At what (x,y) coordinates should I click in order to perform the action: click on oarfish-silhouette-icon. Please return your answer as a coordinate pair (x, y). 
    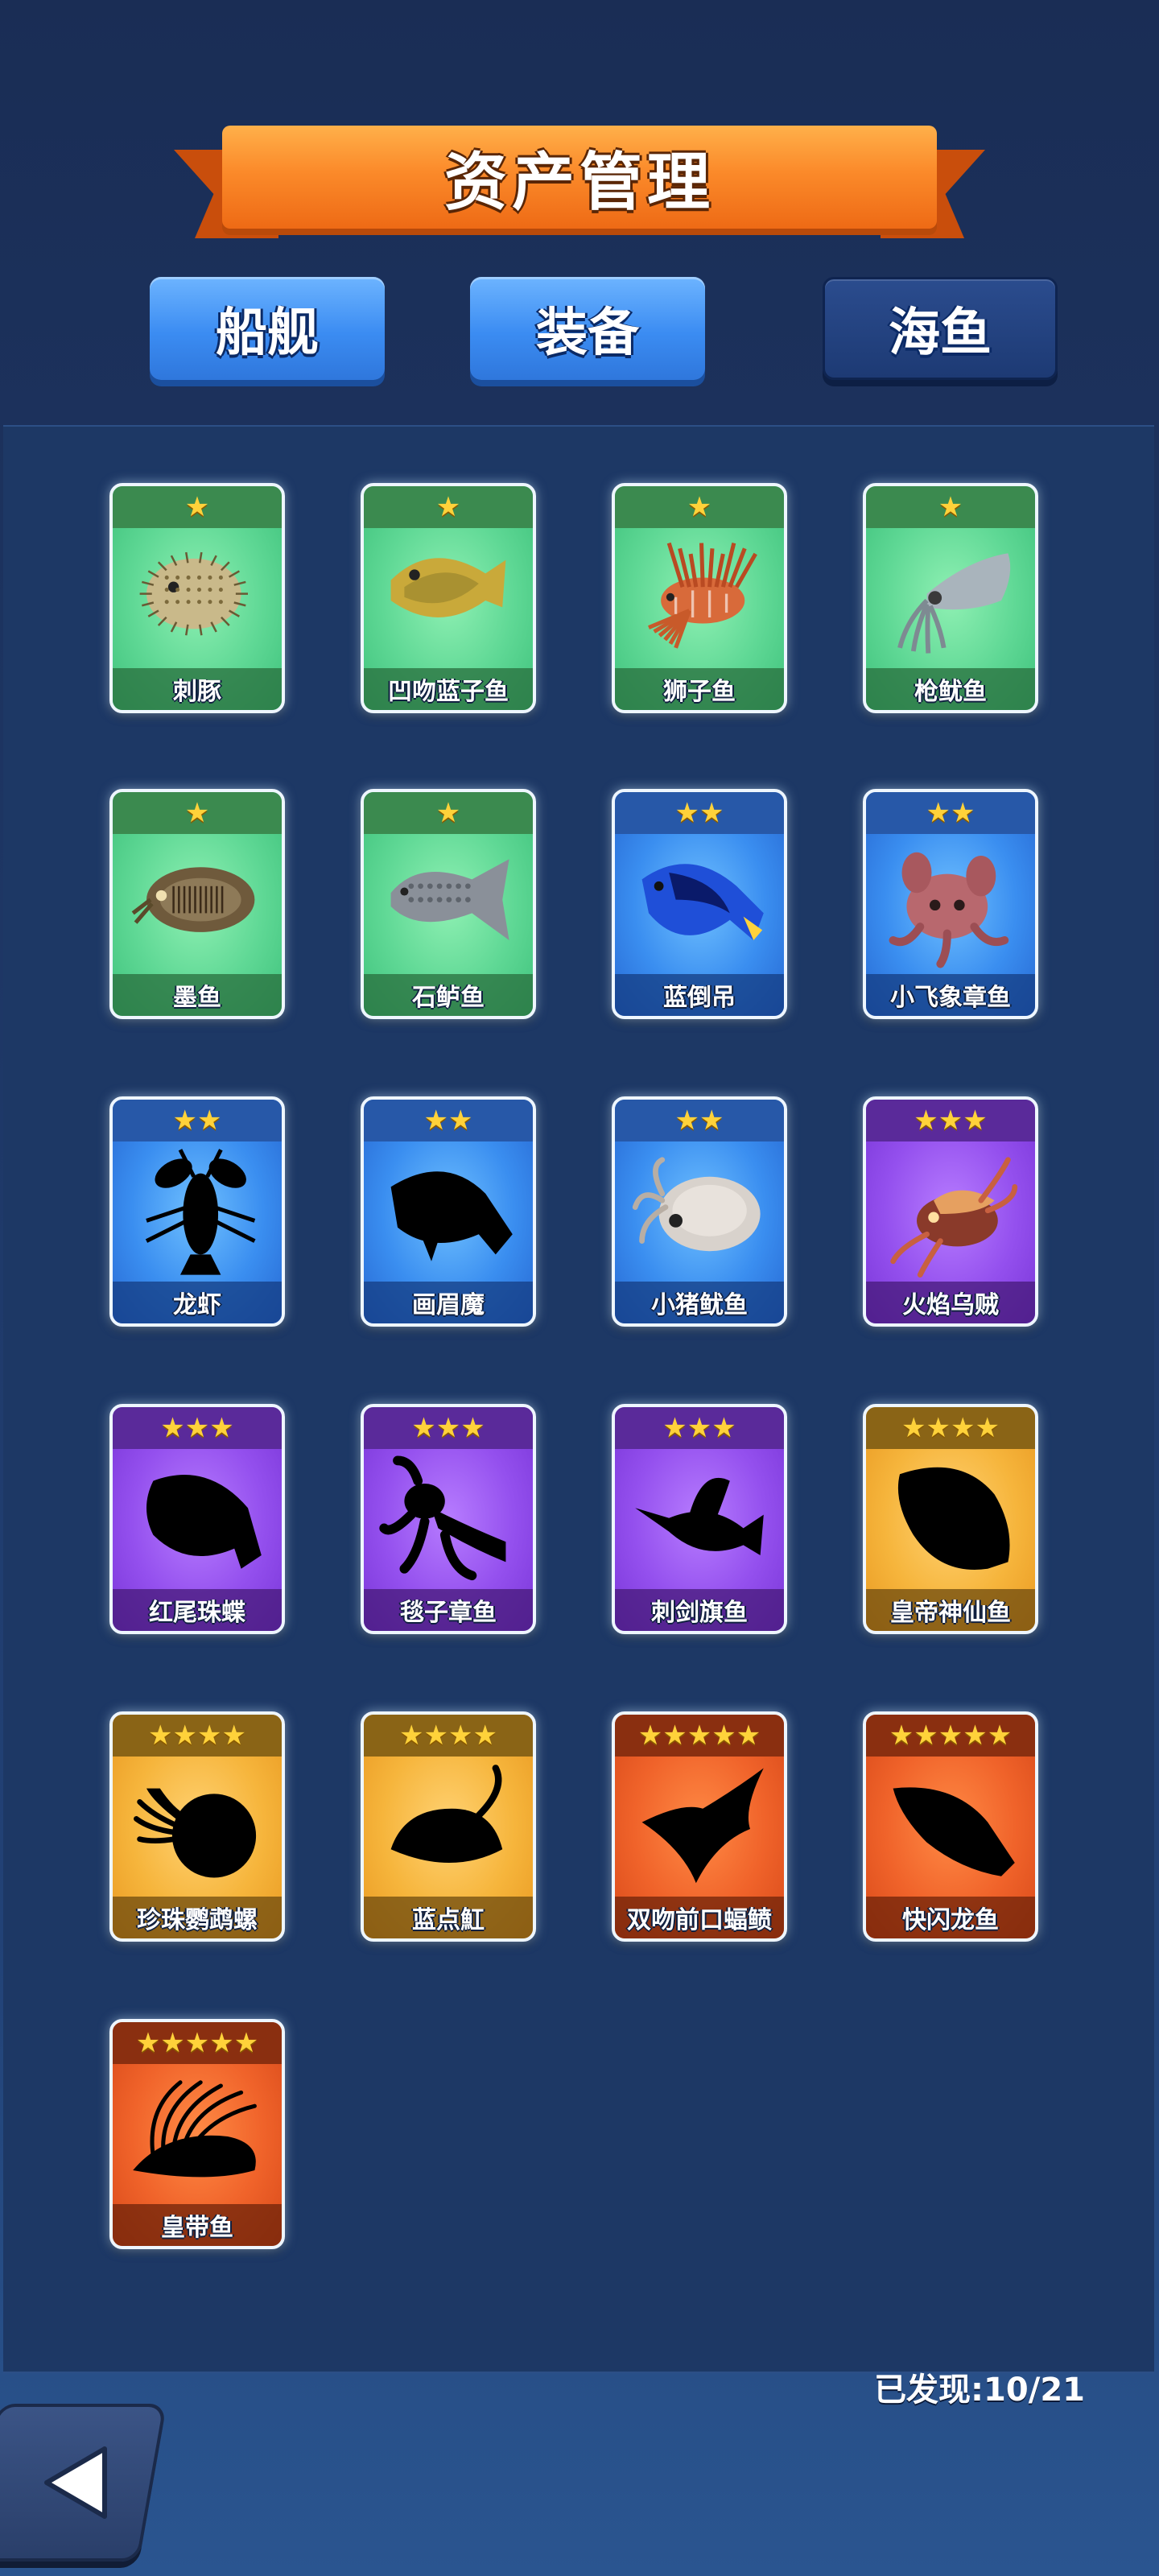
    Looking at the image, I should click on (197, 2136).